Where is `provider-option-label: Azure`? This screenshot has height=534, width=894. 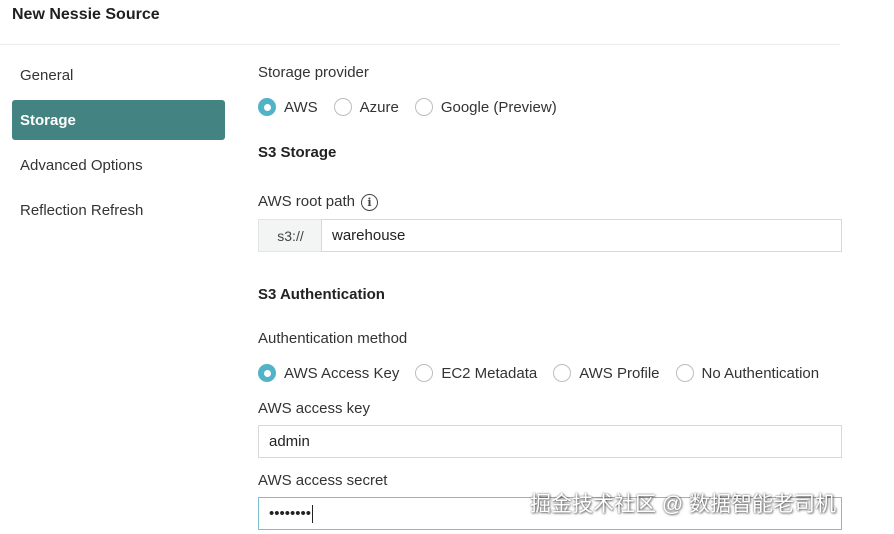
provider-option-label: Azure is located at coordinates (379, 107).